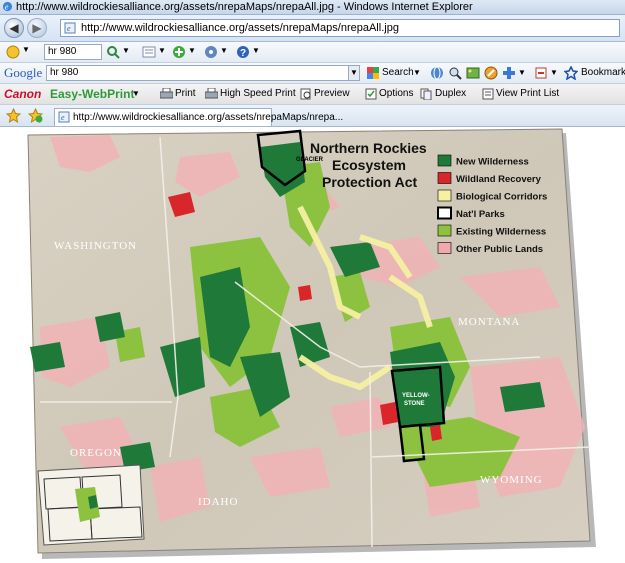 The height and width of the screenshot is (563, 625). I want to click on easy-webprint-logo: Easy-WebPrint, so click(92, 94).